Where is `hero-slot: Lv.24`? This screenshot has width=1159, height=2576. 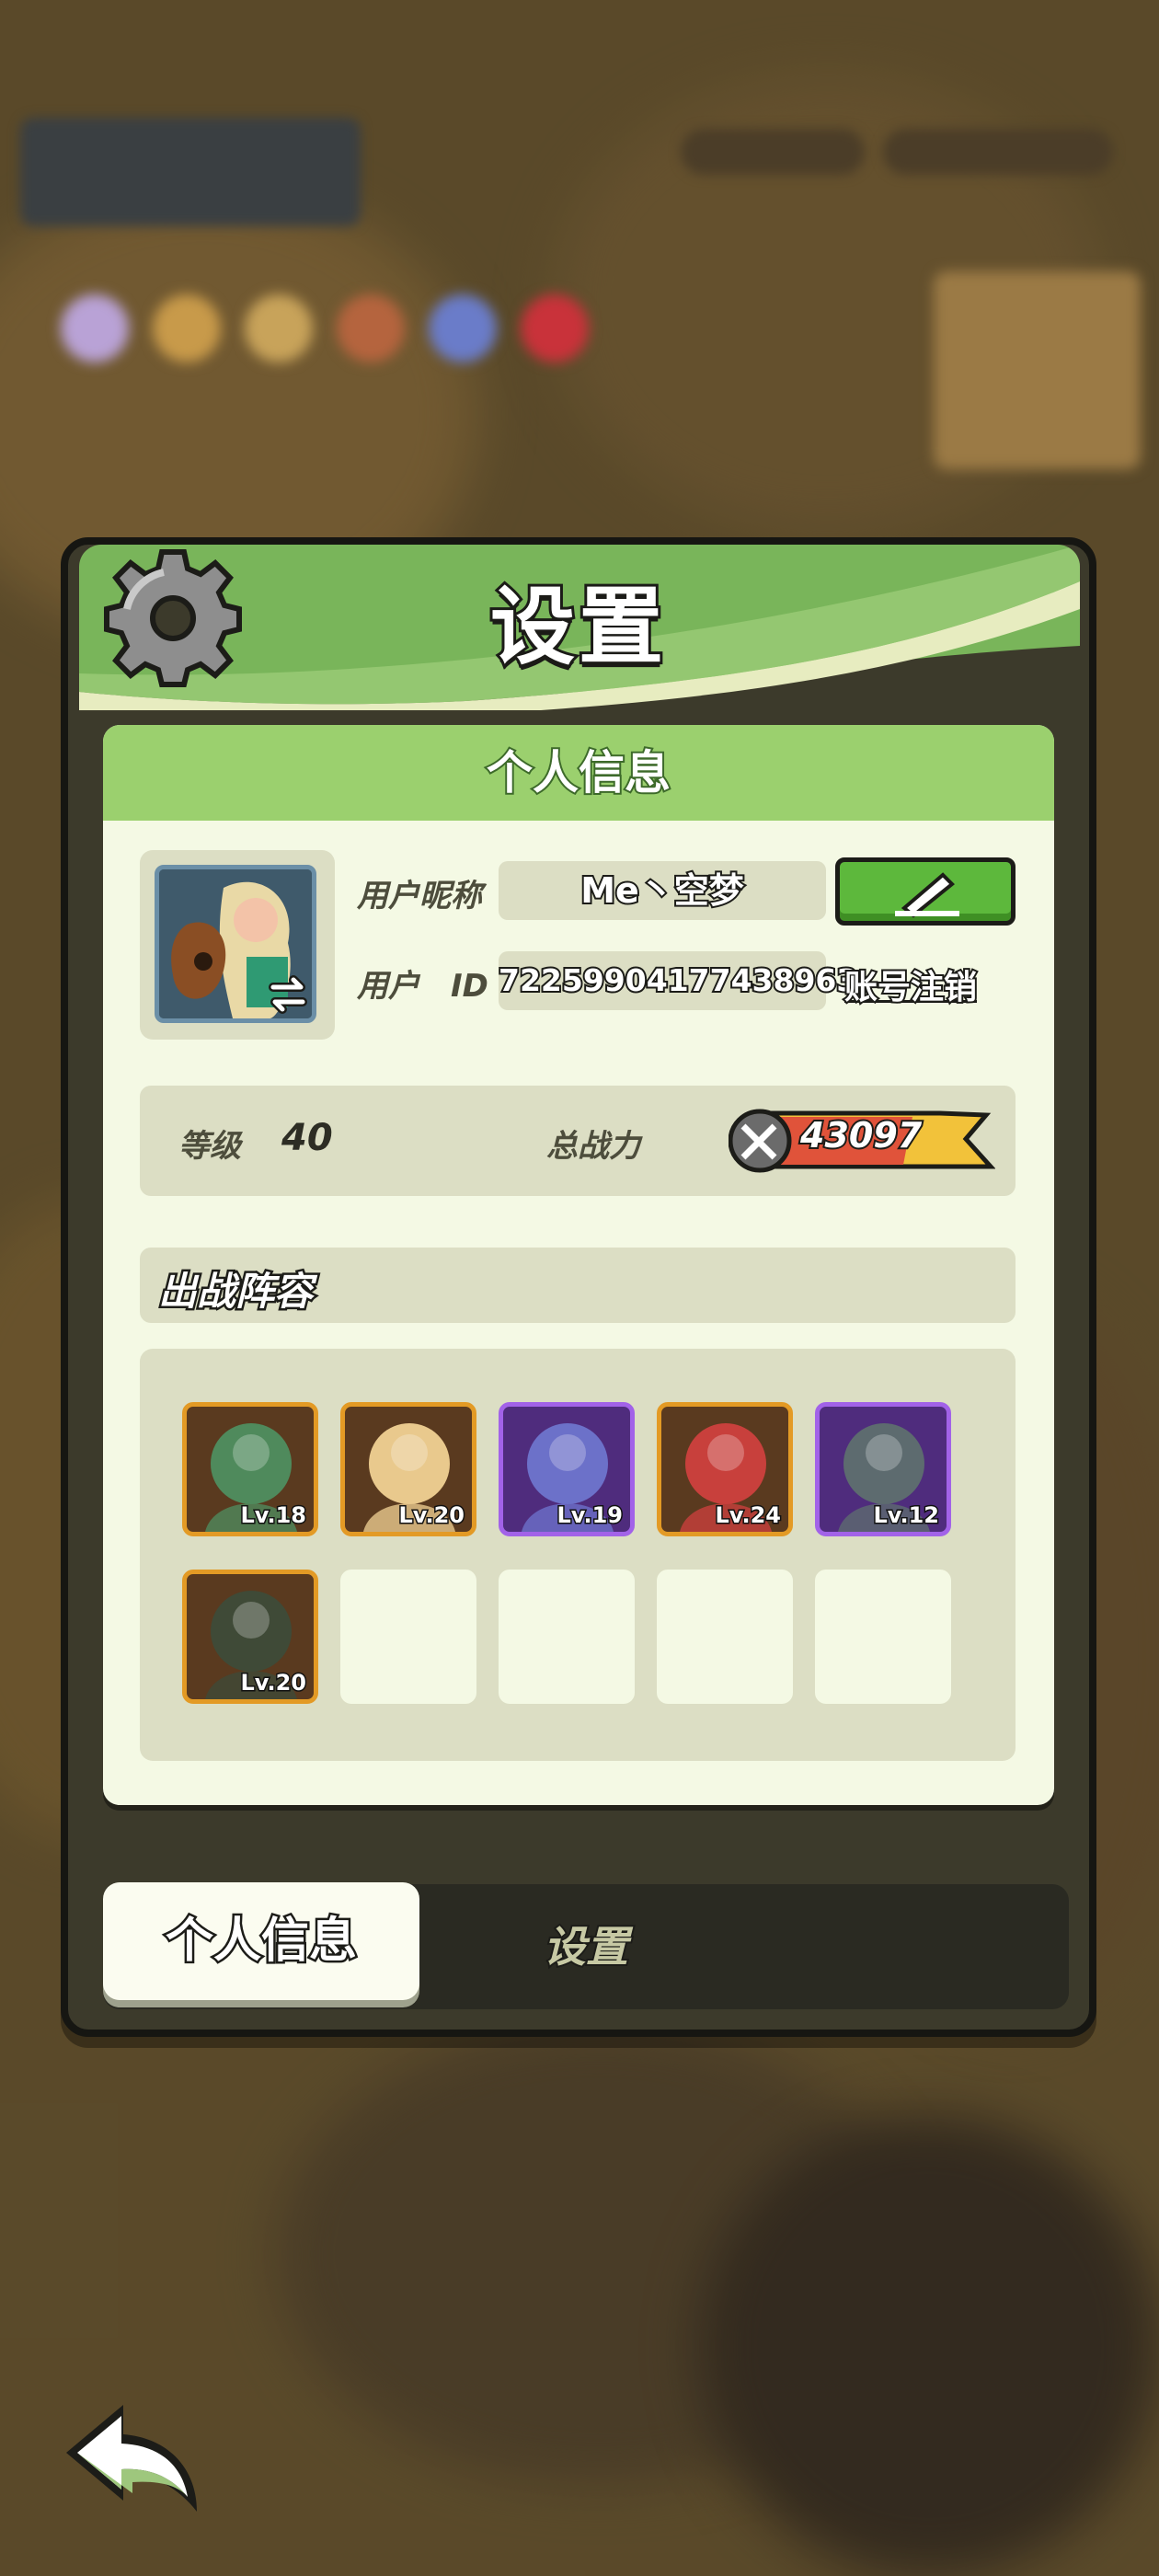 hero-slot: Lv.24 is located at coordinates (725, 1469).